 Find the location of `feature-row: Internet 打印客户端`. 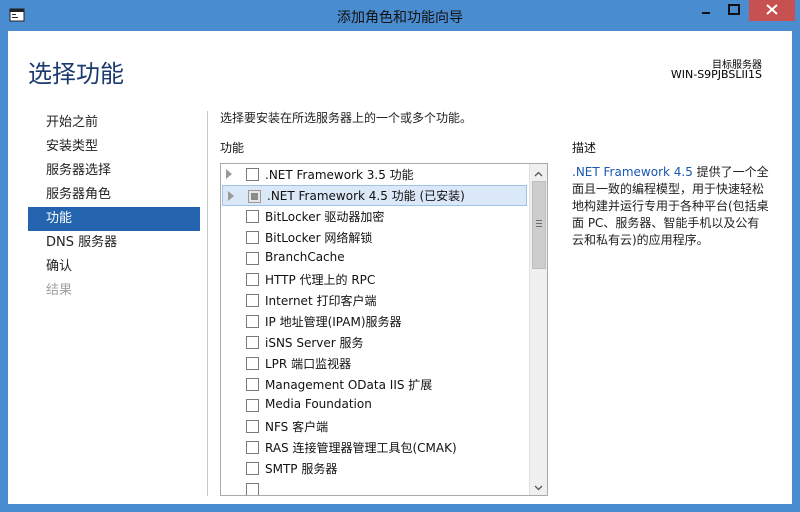

feature-row: Internet 打印客户端 is located at coordinates (375, 300).